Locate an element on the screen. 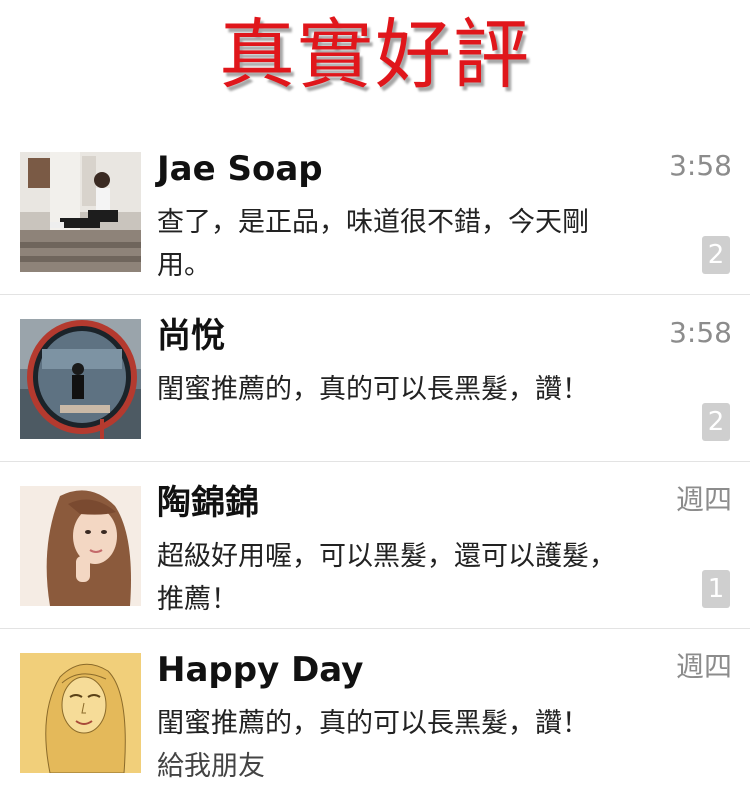  contact-name: Happy Day is located at coordinates (260, 670).